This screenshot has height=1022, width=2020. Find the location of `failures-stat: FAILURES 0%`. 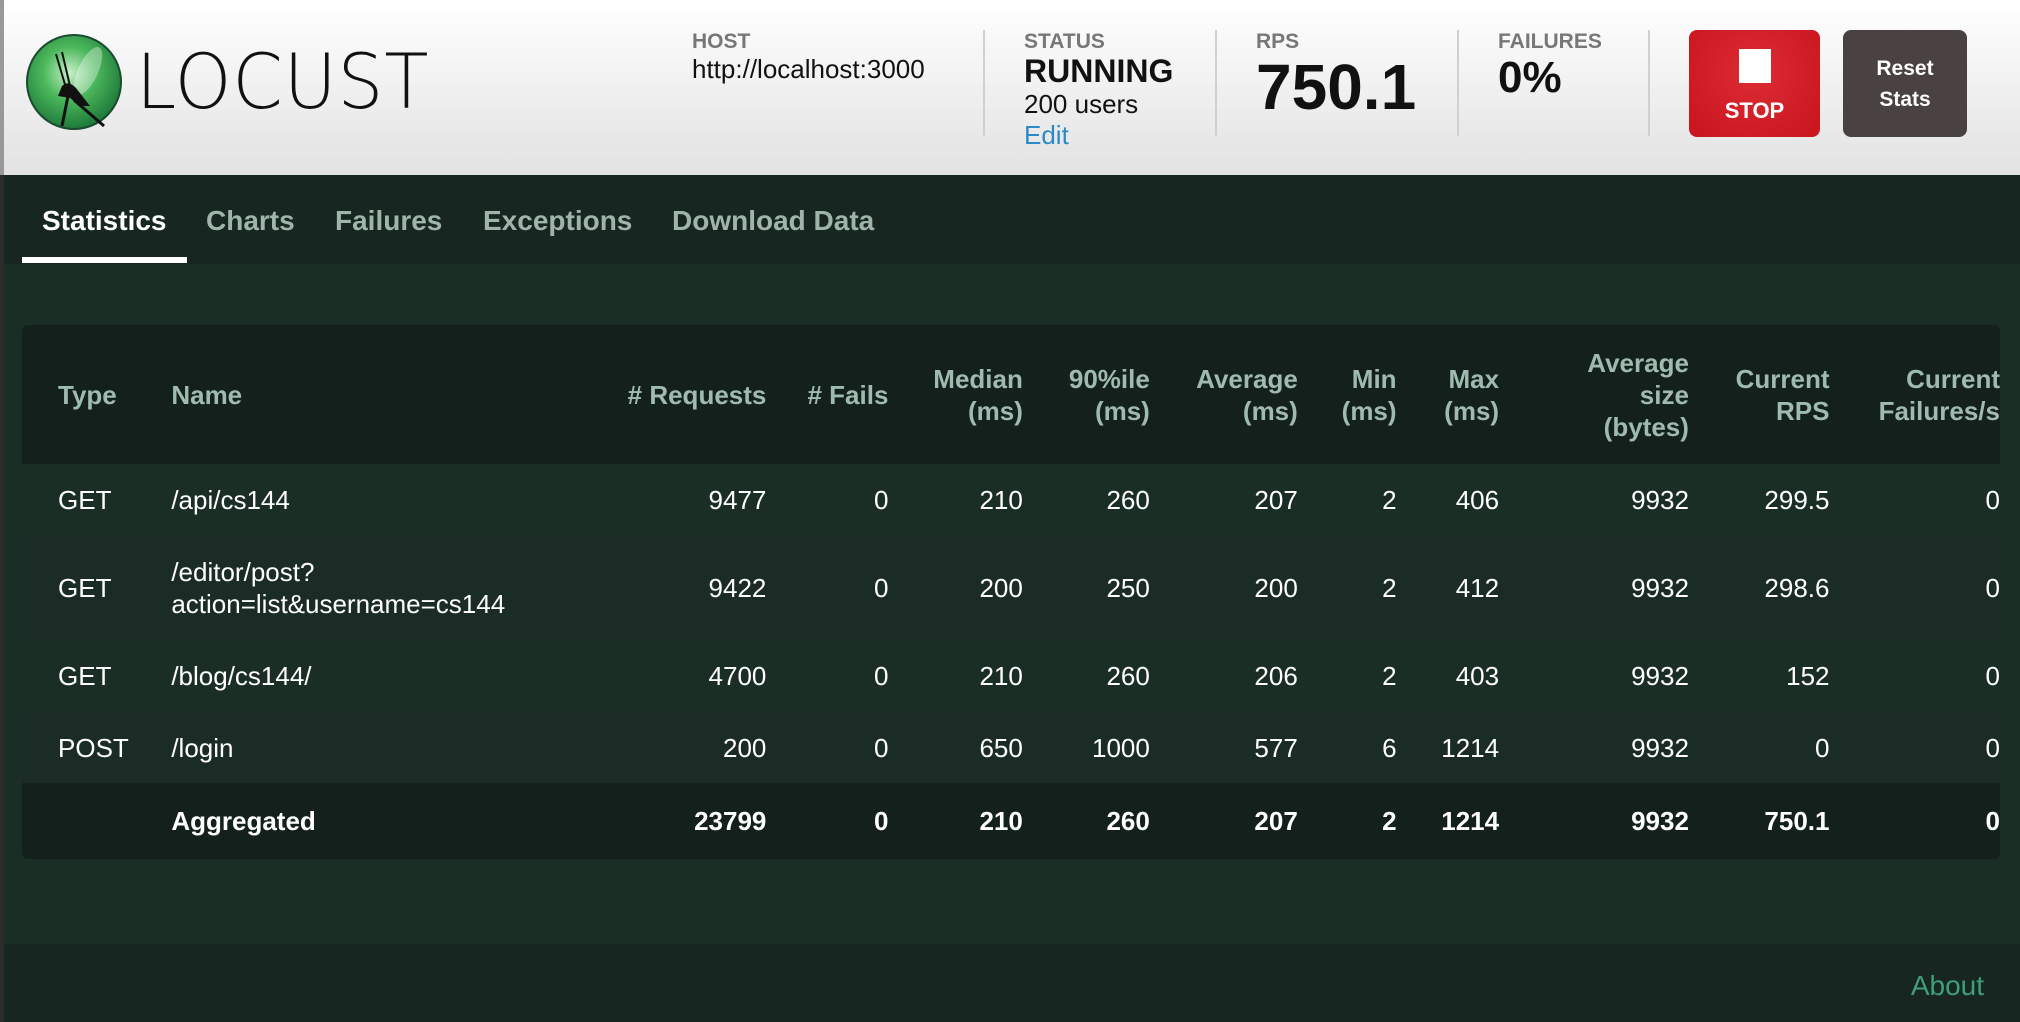

failures-stat: FAILURES 0% is located at coordinates (1550, 66).